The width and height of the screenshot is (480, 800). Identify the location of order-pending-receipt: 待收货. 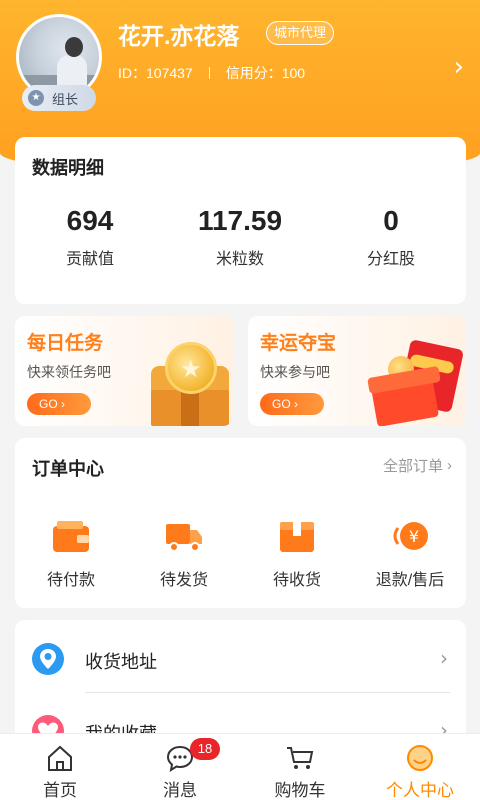
(297, 554).